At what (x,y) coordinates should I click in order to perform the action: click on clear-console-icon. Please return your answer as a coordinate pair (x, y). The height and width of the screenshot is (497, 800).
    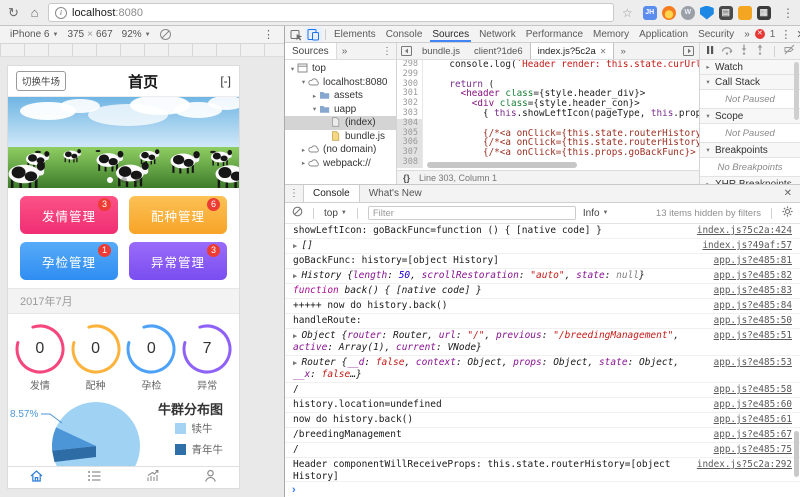
    Looking at the image, I should click on (297, 213).